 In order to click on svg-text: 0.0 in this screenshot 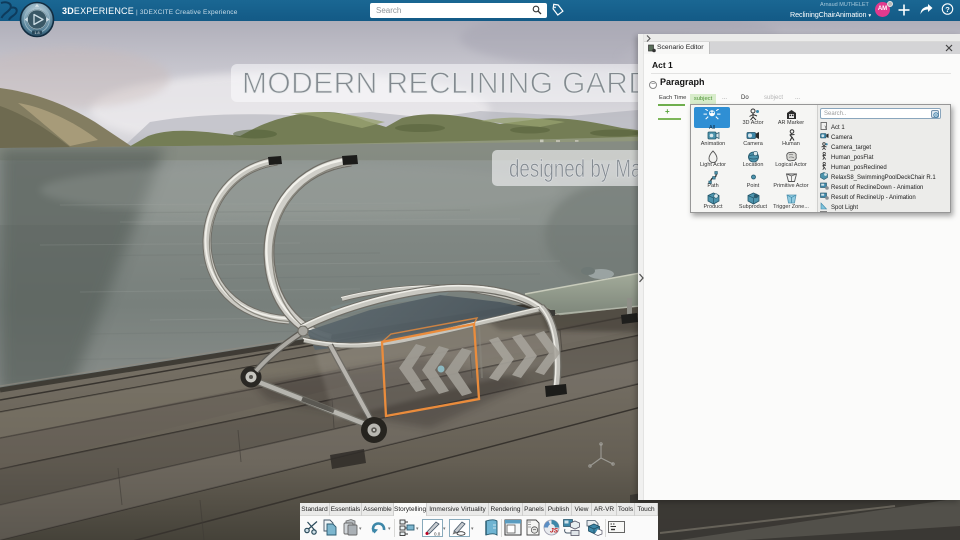, I will do `click(437, 534)`.